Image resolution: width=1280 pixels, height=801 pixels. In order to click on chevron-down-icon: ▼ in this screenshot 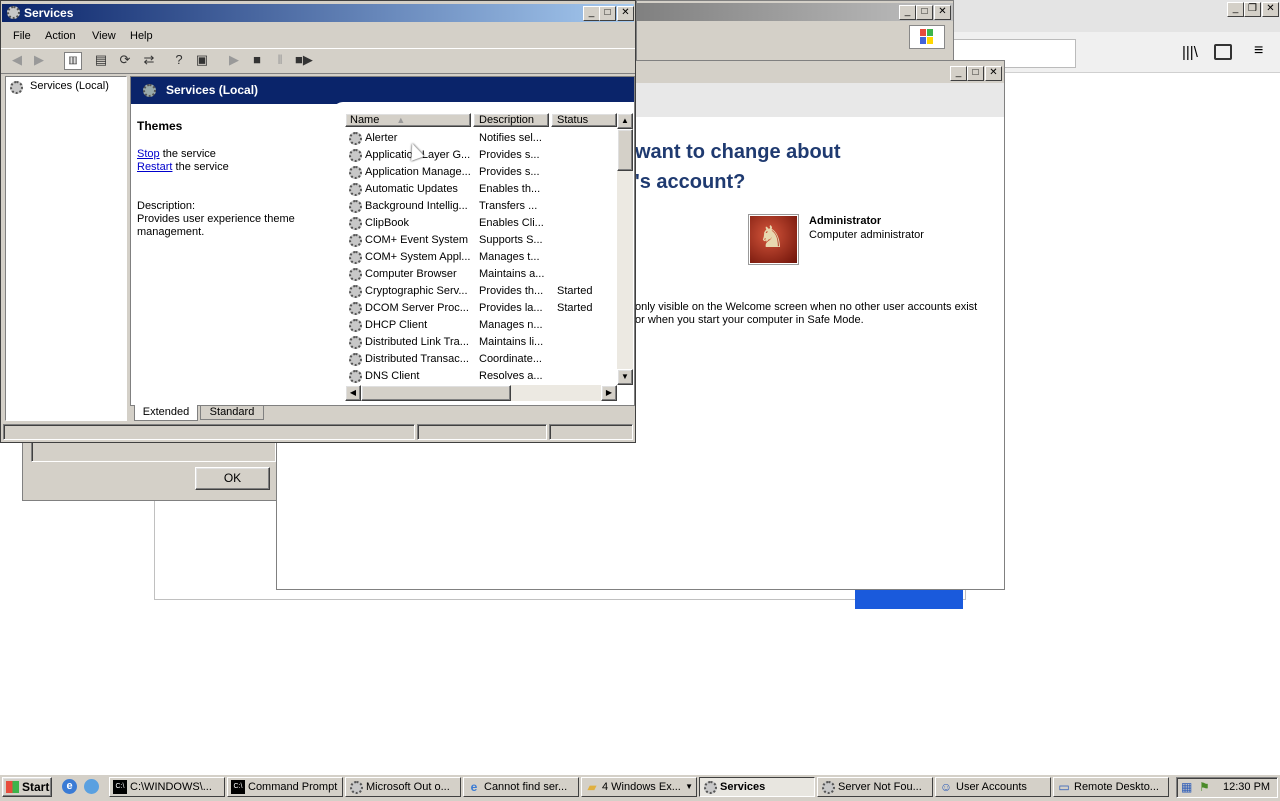, I will do `click(689, 786)`.